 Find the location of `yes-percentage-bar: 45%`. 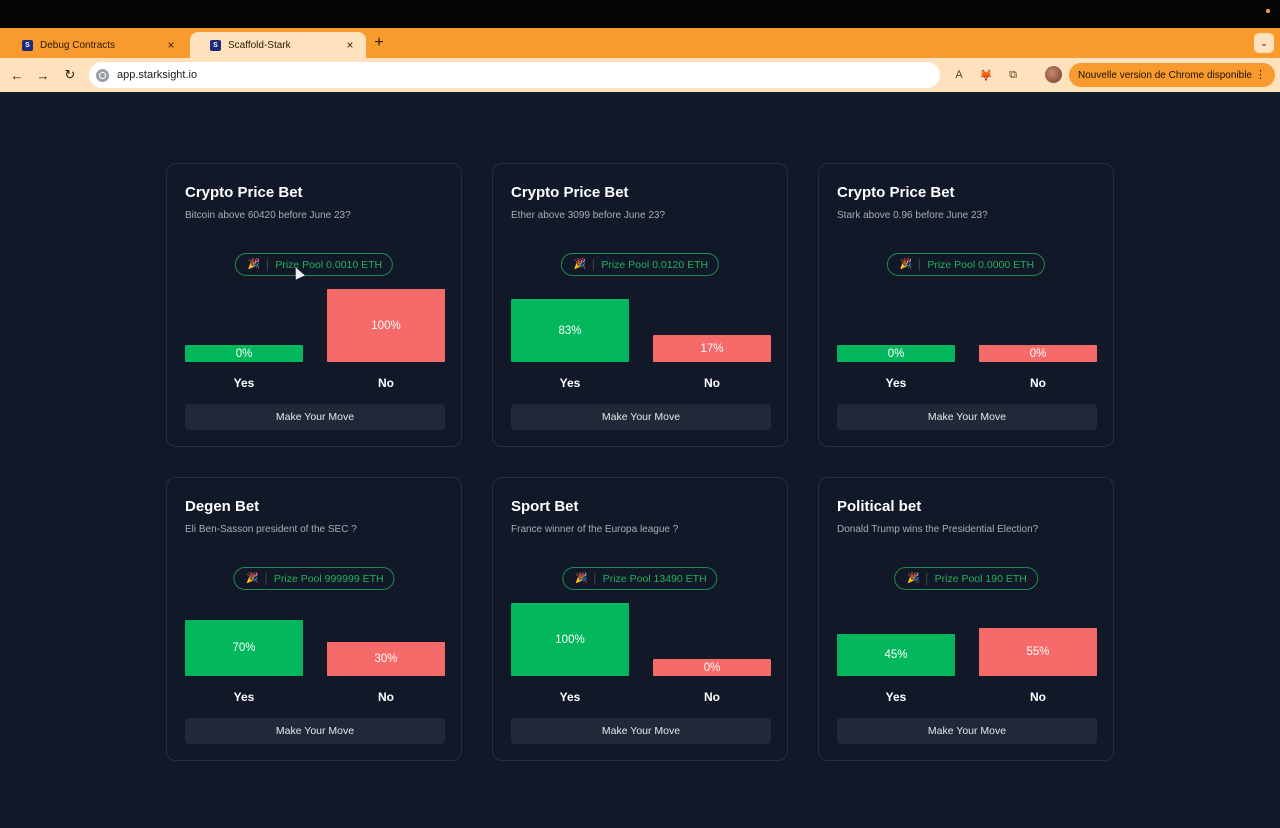

yes-percentage-bar: 45% is located at coordinates (896, 655).